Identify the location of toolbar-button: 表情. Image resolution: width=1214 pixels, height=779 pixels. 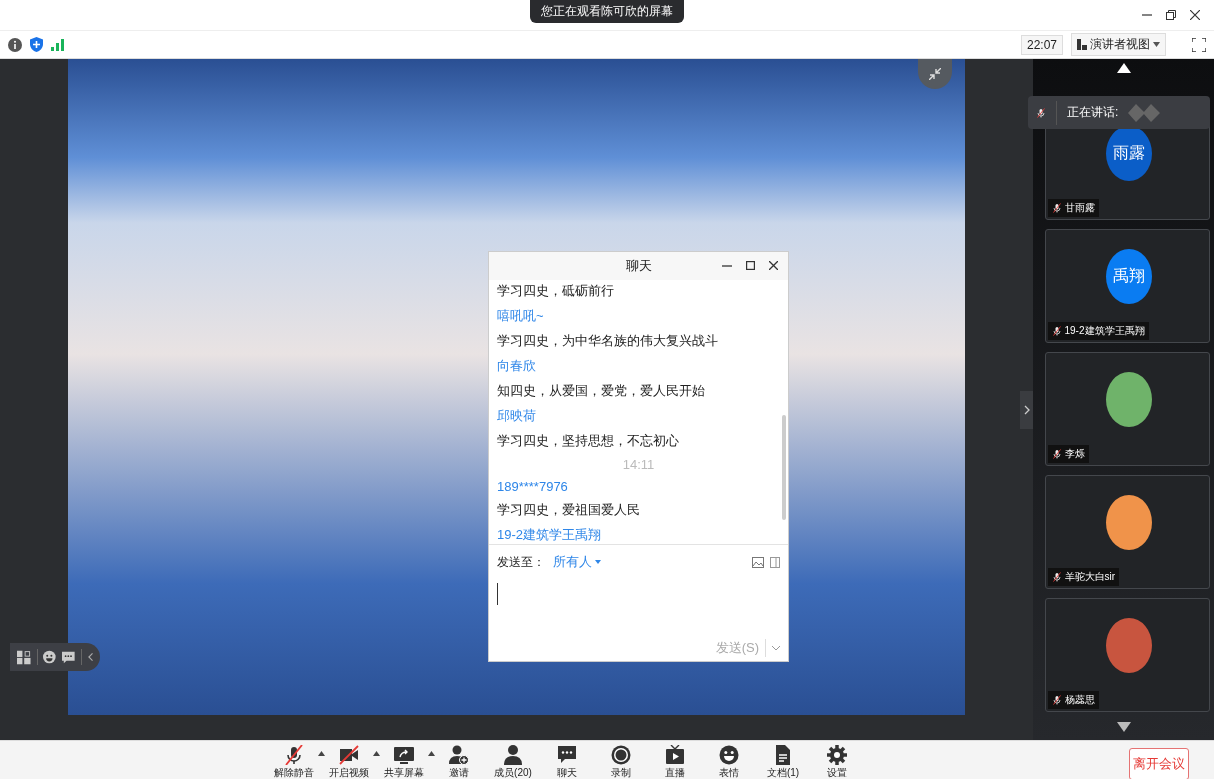
(729, 759).